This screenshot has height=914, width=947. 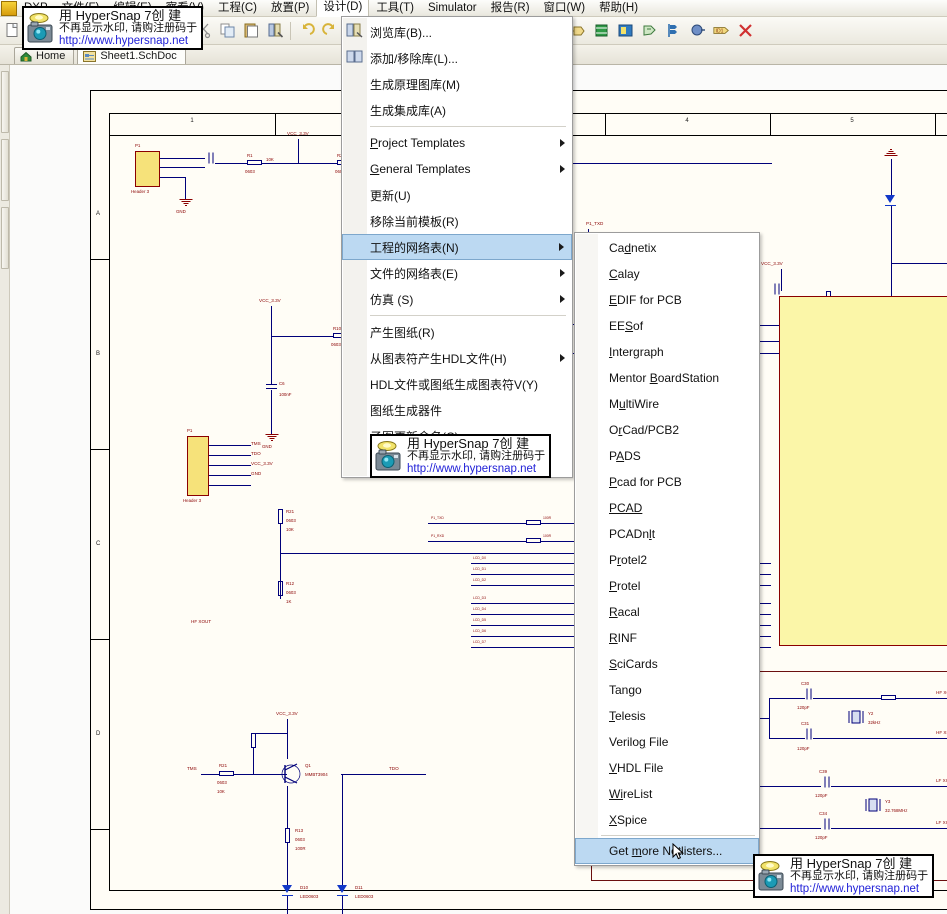 What do you see at coordinates (124, 40) in the screenshot?
I see `watermark-line-3: http://www.hypersnap.net` at bounding box center [124, 40].